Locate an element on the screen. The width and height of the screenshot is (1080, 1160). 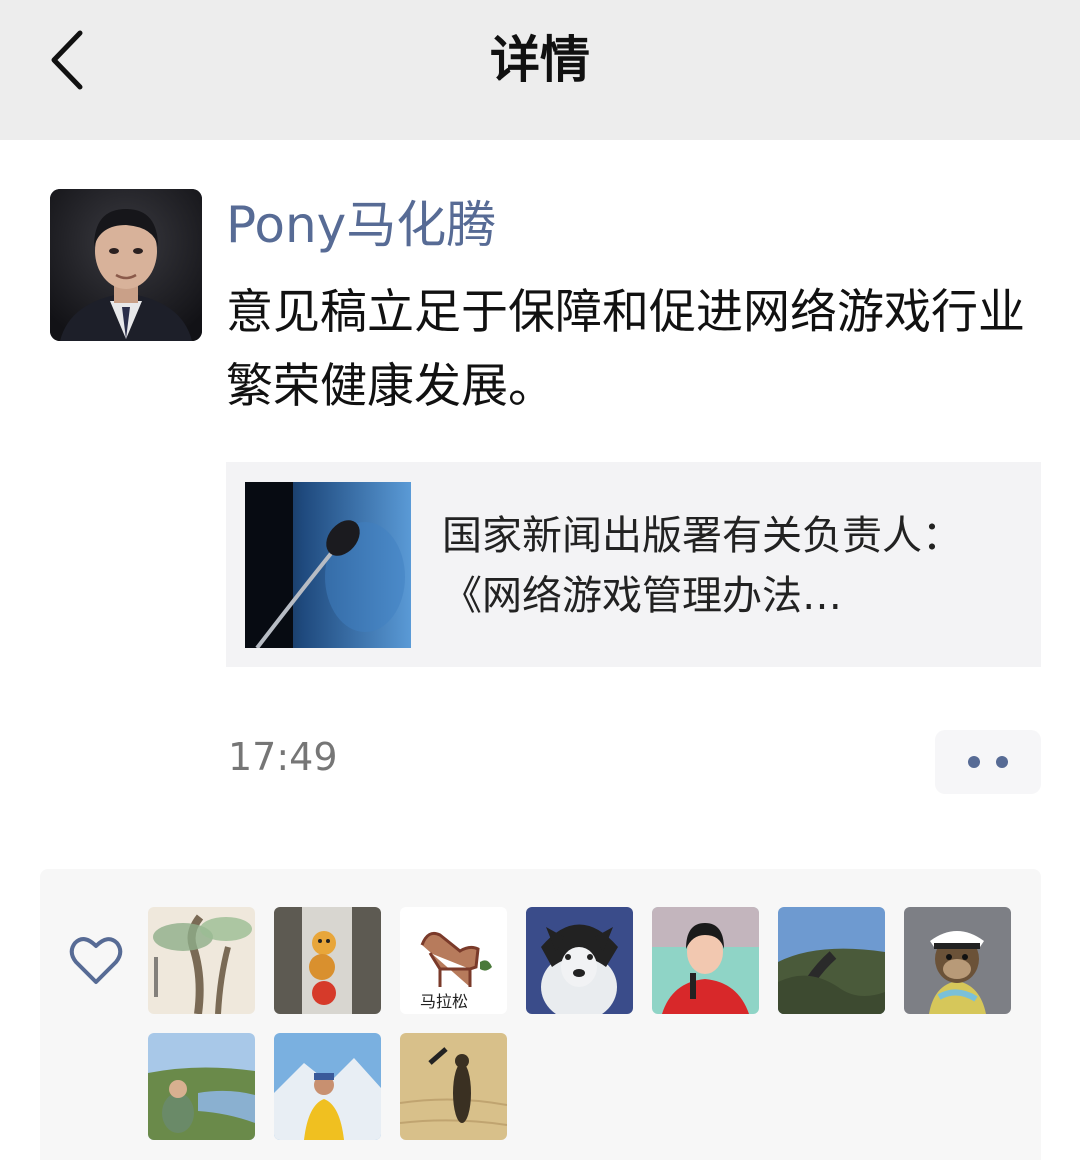
liker-avatar: 马拉松 is located at coordinates (453, 960).